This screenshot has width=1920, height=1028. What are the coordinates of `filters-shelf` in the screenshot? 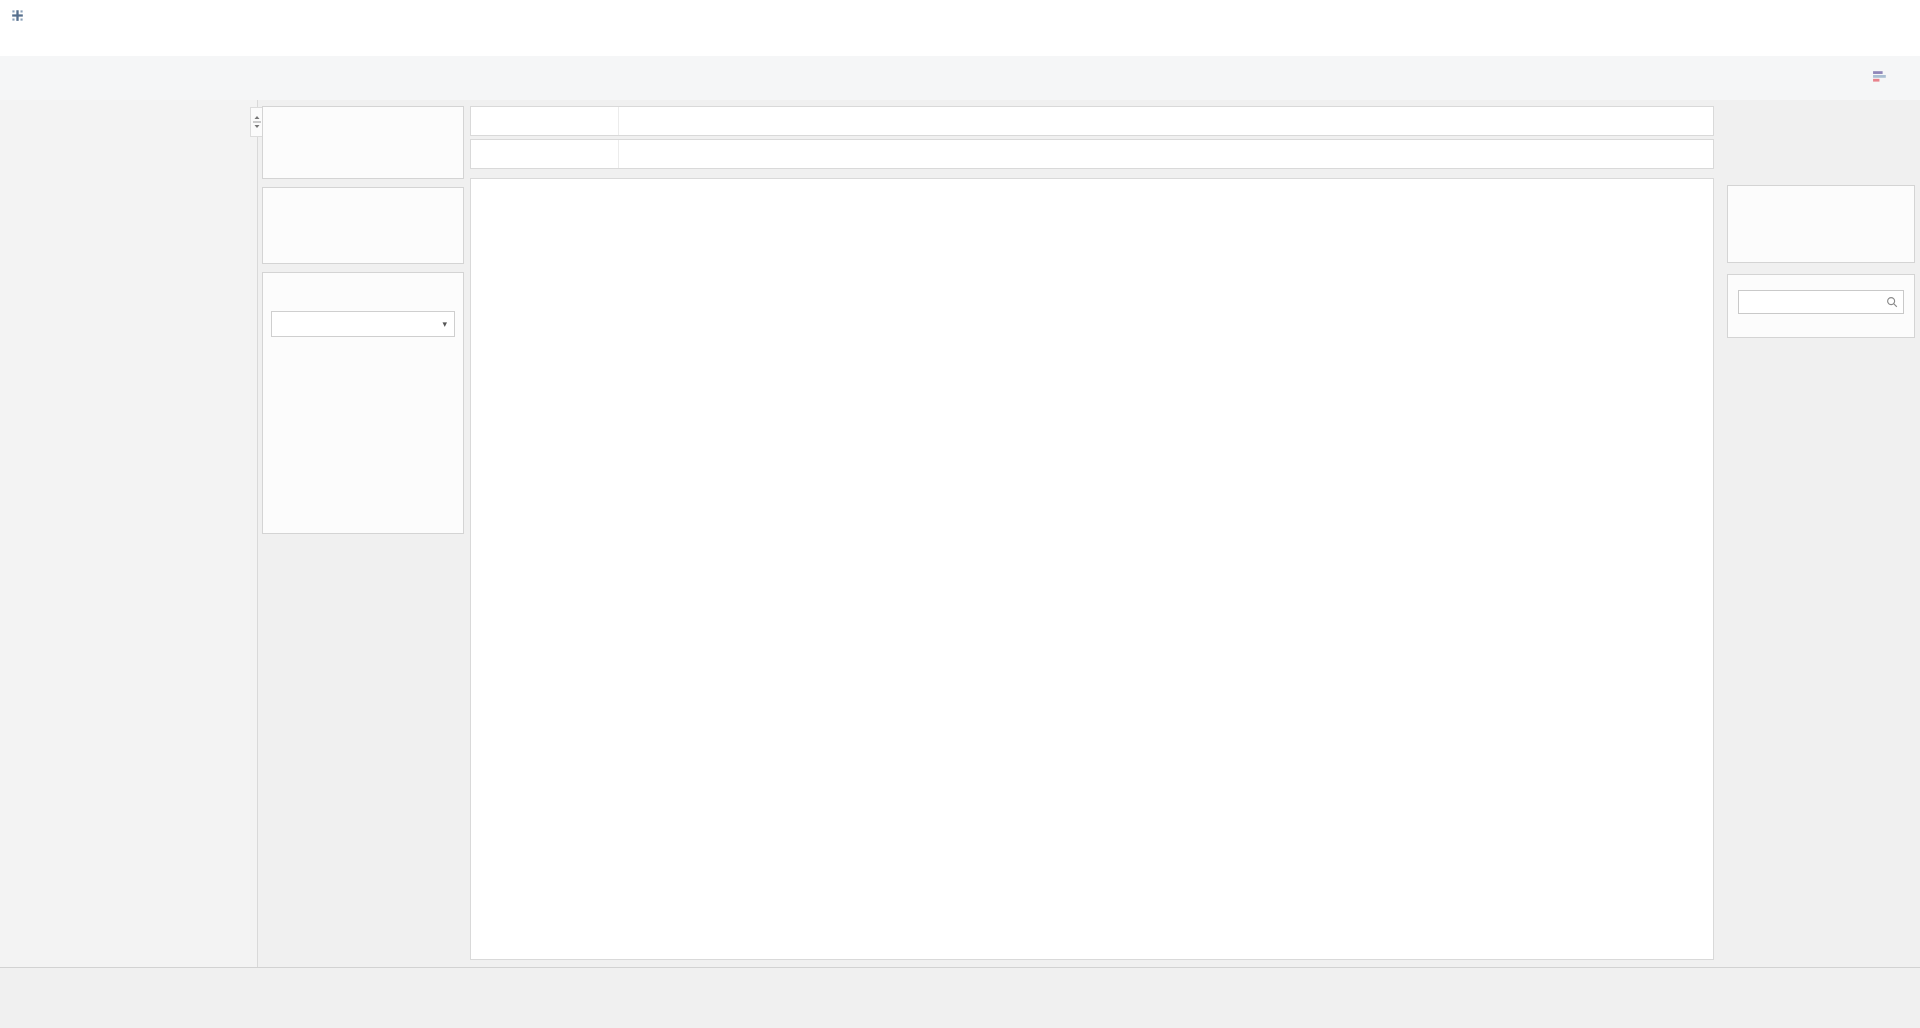 It's located at (363, 225).